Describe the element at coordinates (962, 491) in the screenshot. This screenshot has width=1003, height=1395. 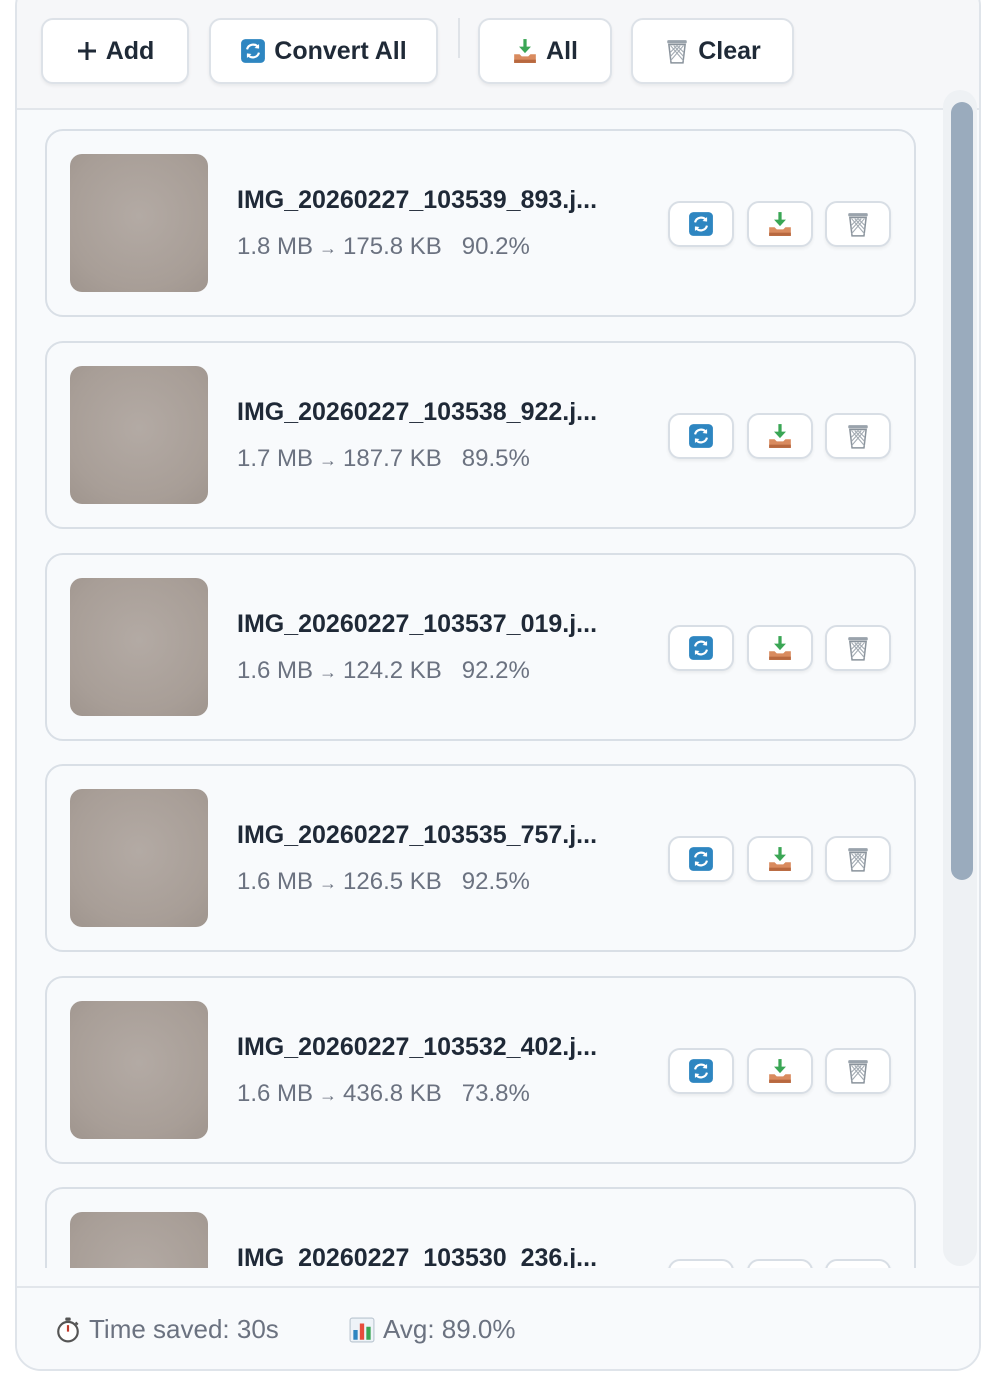
I see `scrollbar-thumb` at that location.